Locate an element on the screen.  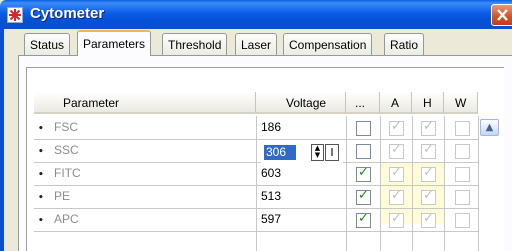
tab-laser: Laser is located at coordinates (256, 44).